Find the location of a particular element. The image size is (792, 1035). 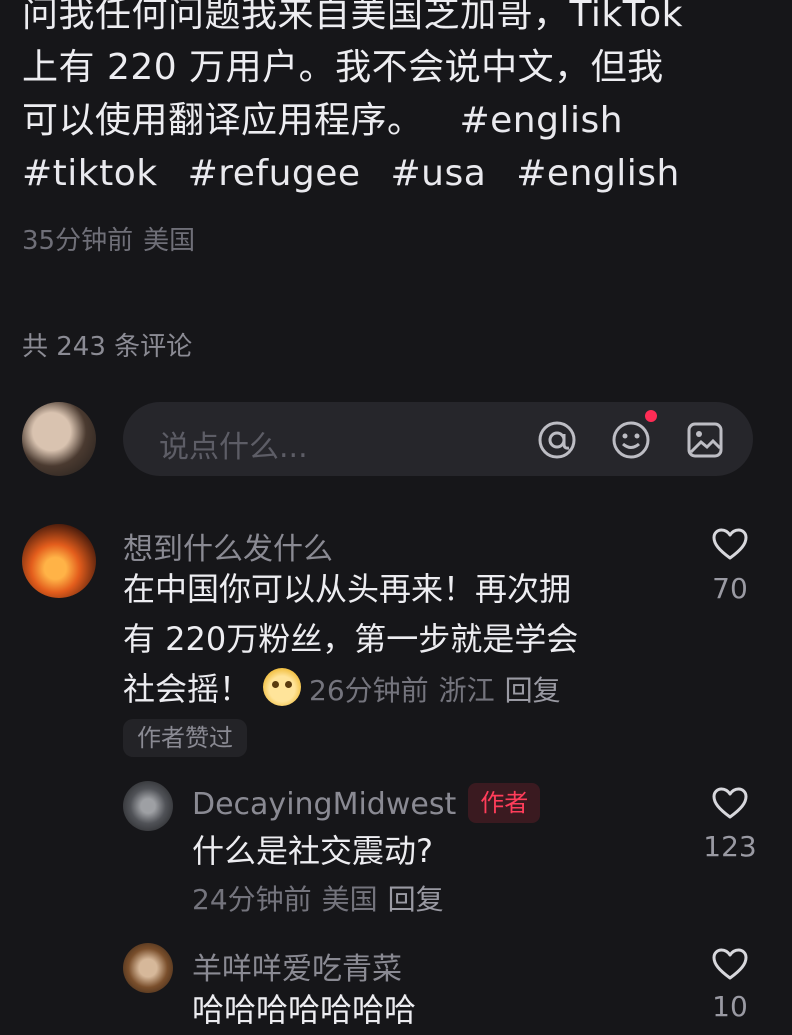

post-line-3-text: 可以使用翻译应用程序。 is located at coordinates (223, 120).